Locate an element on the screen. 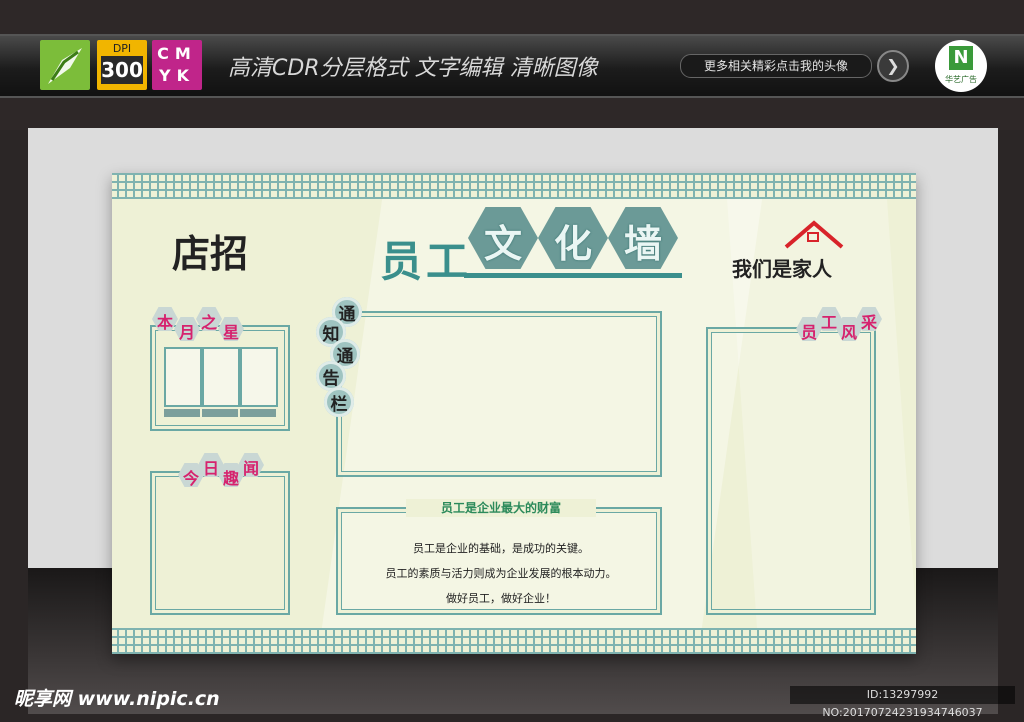 Image resolution: width=1024 pixels, height=722 pixels. staff-style-frame is located at coordinates (791, 471).